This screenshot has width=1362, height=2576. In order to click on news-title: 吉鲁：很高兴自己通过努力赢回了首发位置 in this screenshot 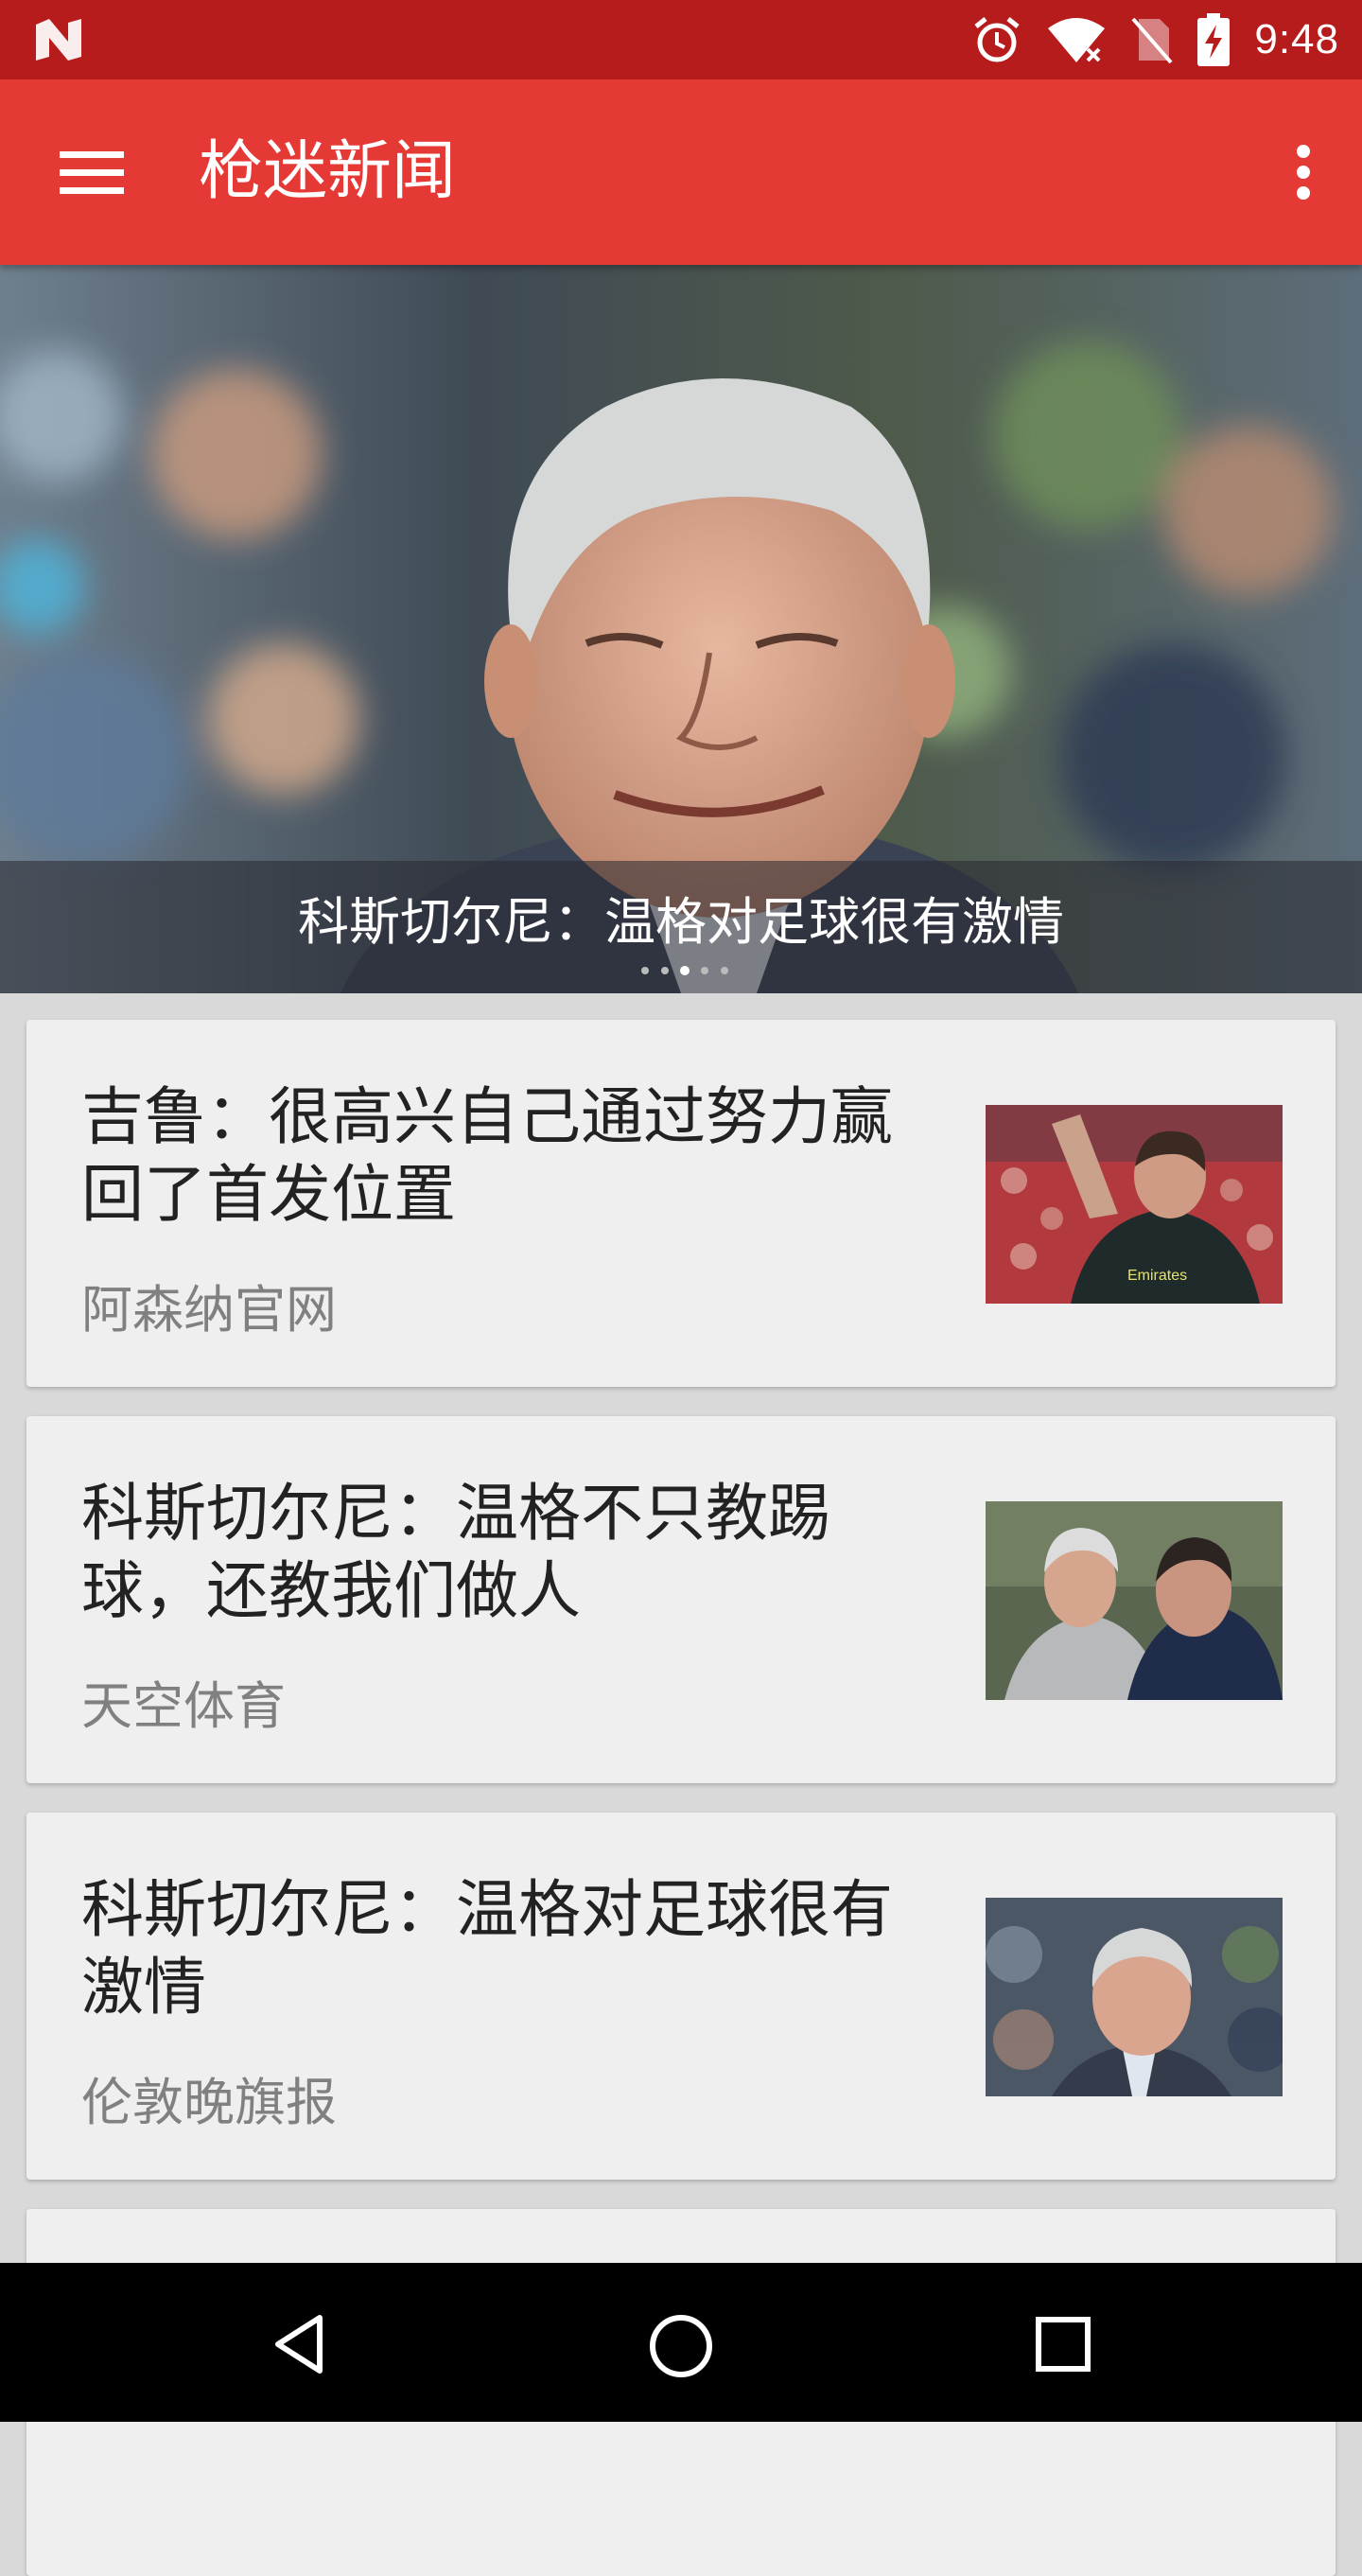, I will do `click(487, 1155)`.